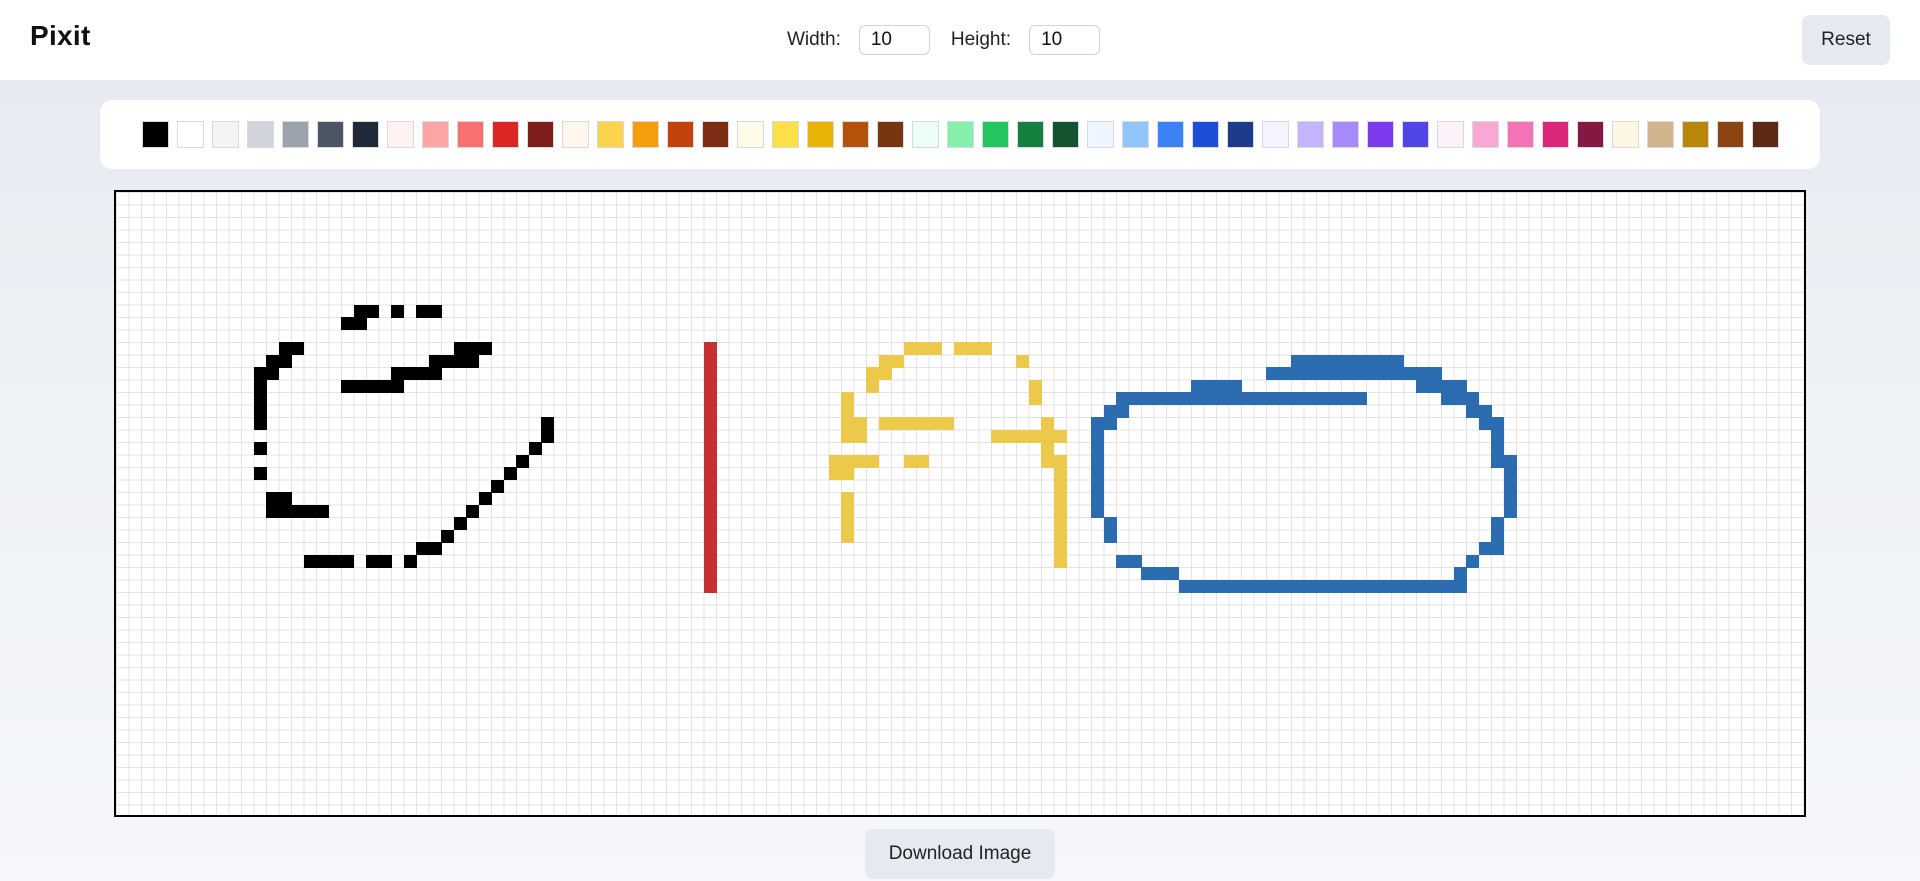 This screenshot has width=1920, height=881. I want to click on height-input, so click(1065, 40).